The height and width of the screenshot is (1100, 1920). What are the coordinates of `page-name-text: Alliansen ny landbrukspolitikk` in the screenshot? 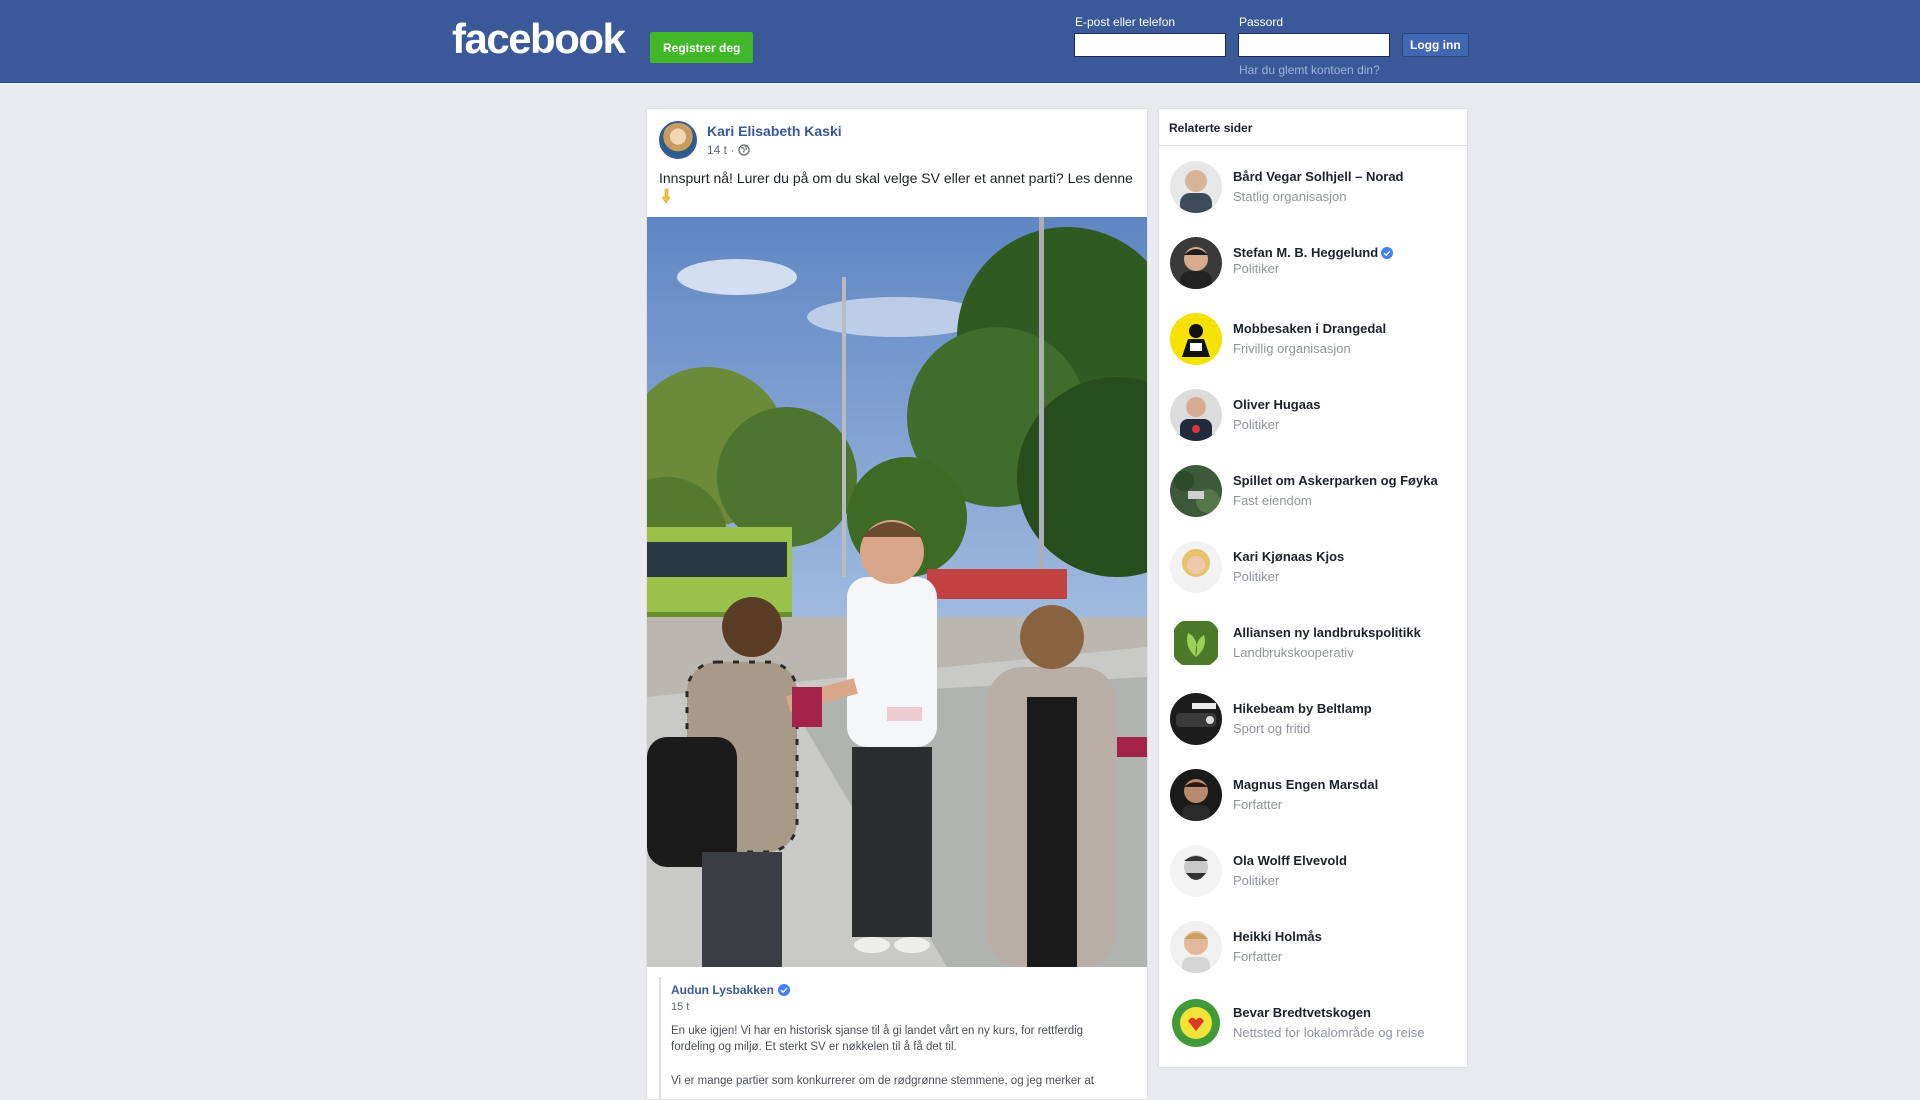 It's located at (1327, 632).